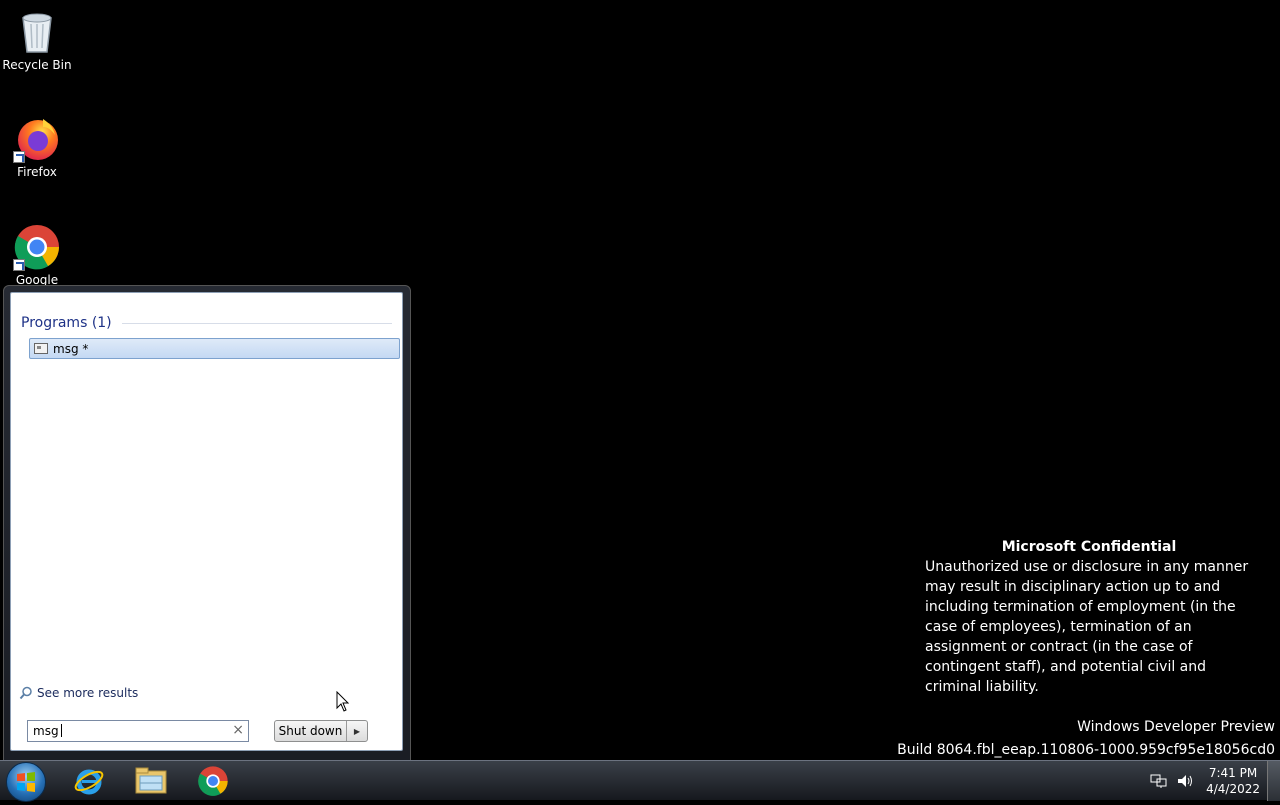  I want to click on windows-logo-icon, so click(26, 782).